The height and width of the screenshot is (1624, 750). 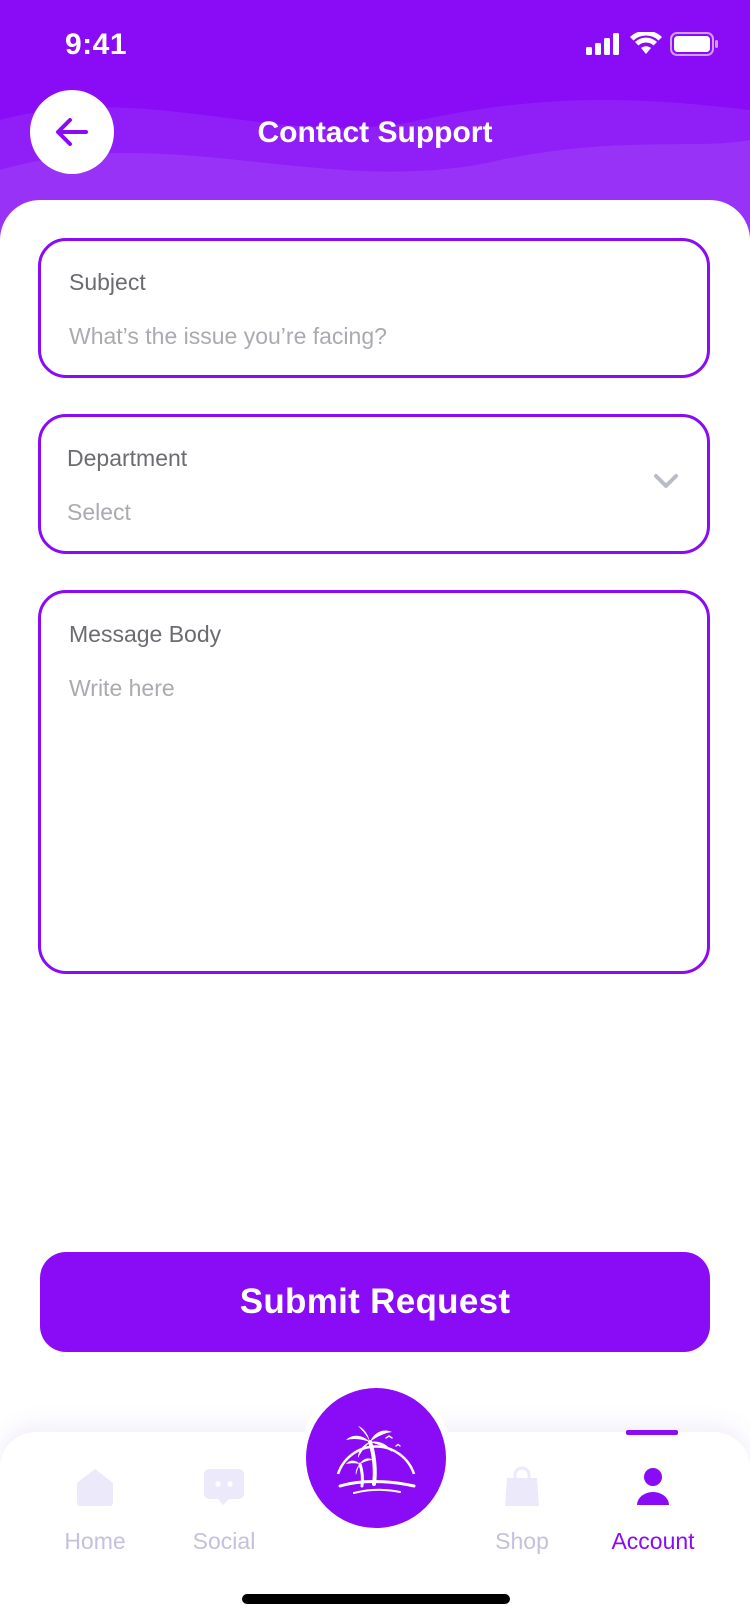 I want to click on tab-shop: Shop, so click(x=522, y=1508).